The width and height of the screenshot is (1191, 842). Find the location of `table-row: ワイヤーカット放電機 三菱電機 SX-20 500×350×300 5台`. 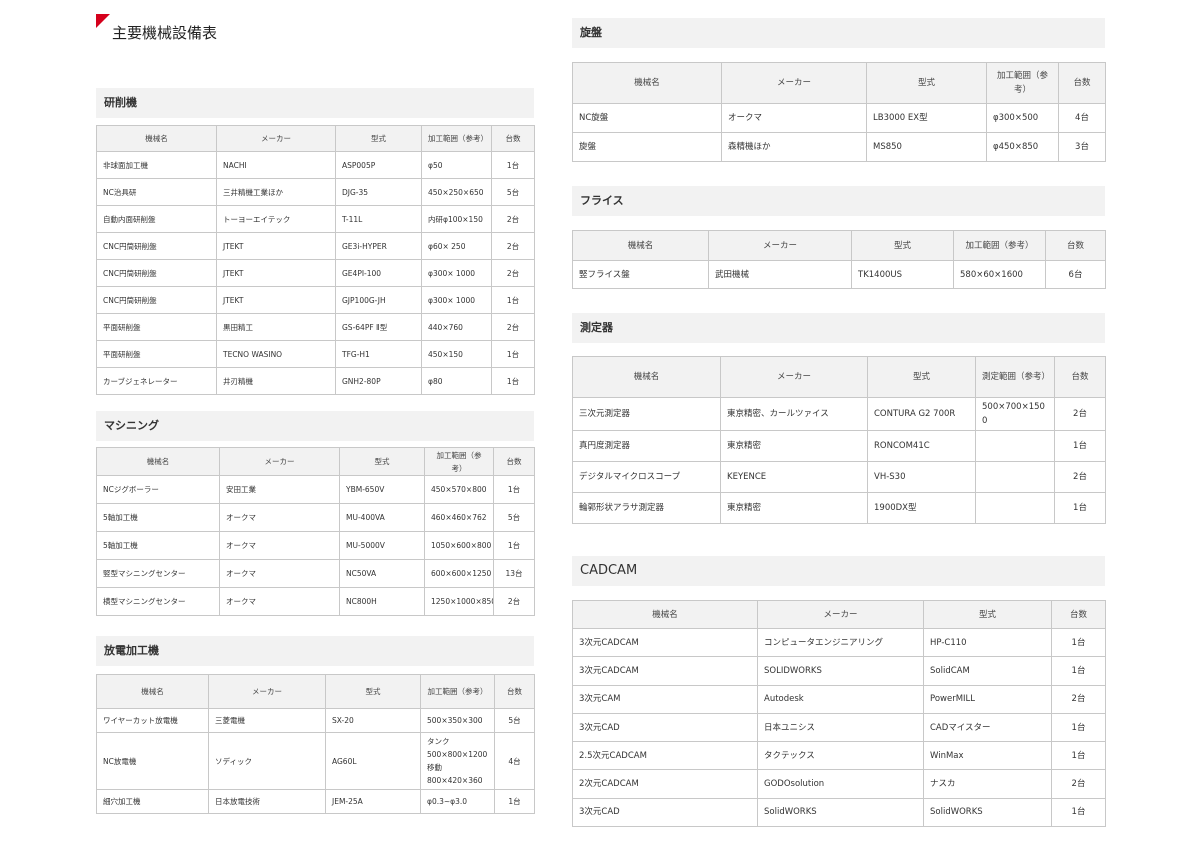

table-row: ワイヤーカット放電機 三菱電機 SX-20 500×350×300 5台 is located at coordinates (315, 720).